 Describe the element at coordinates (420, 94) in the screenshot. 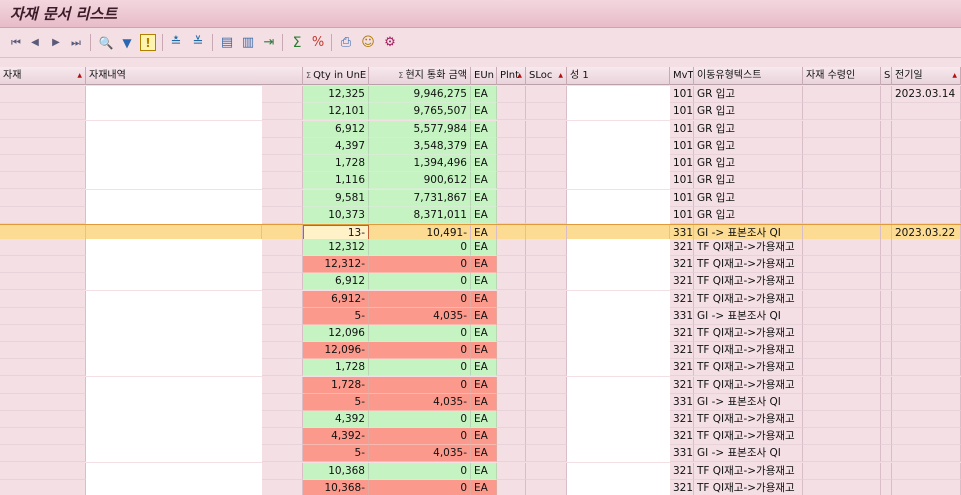

I see `cell-amt: 9,946,275` at that location.